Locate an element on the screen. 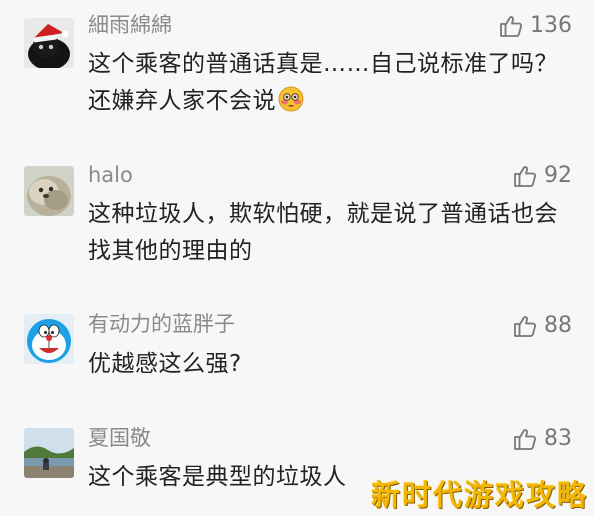 This screenshot has height=516, width=594. comment-text: 优越感这么强? is located at coordinates (165, 364).